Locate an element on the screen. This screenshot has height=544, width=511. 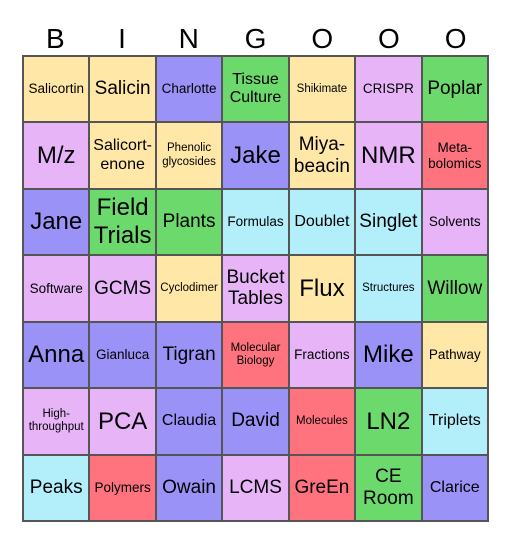
bingo-cell: Salicin is located at coordinates (122, 89).